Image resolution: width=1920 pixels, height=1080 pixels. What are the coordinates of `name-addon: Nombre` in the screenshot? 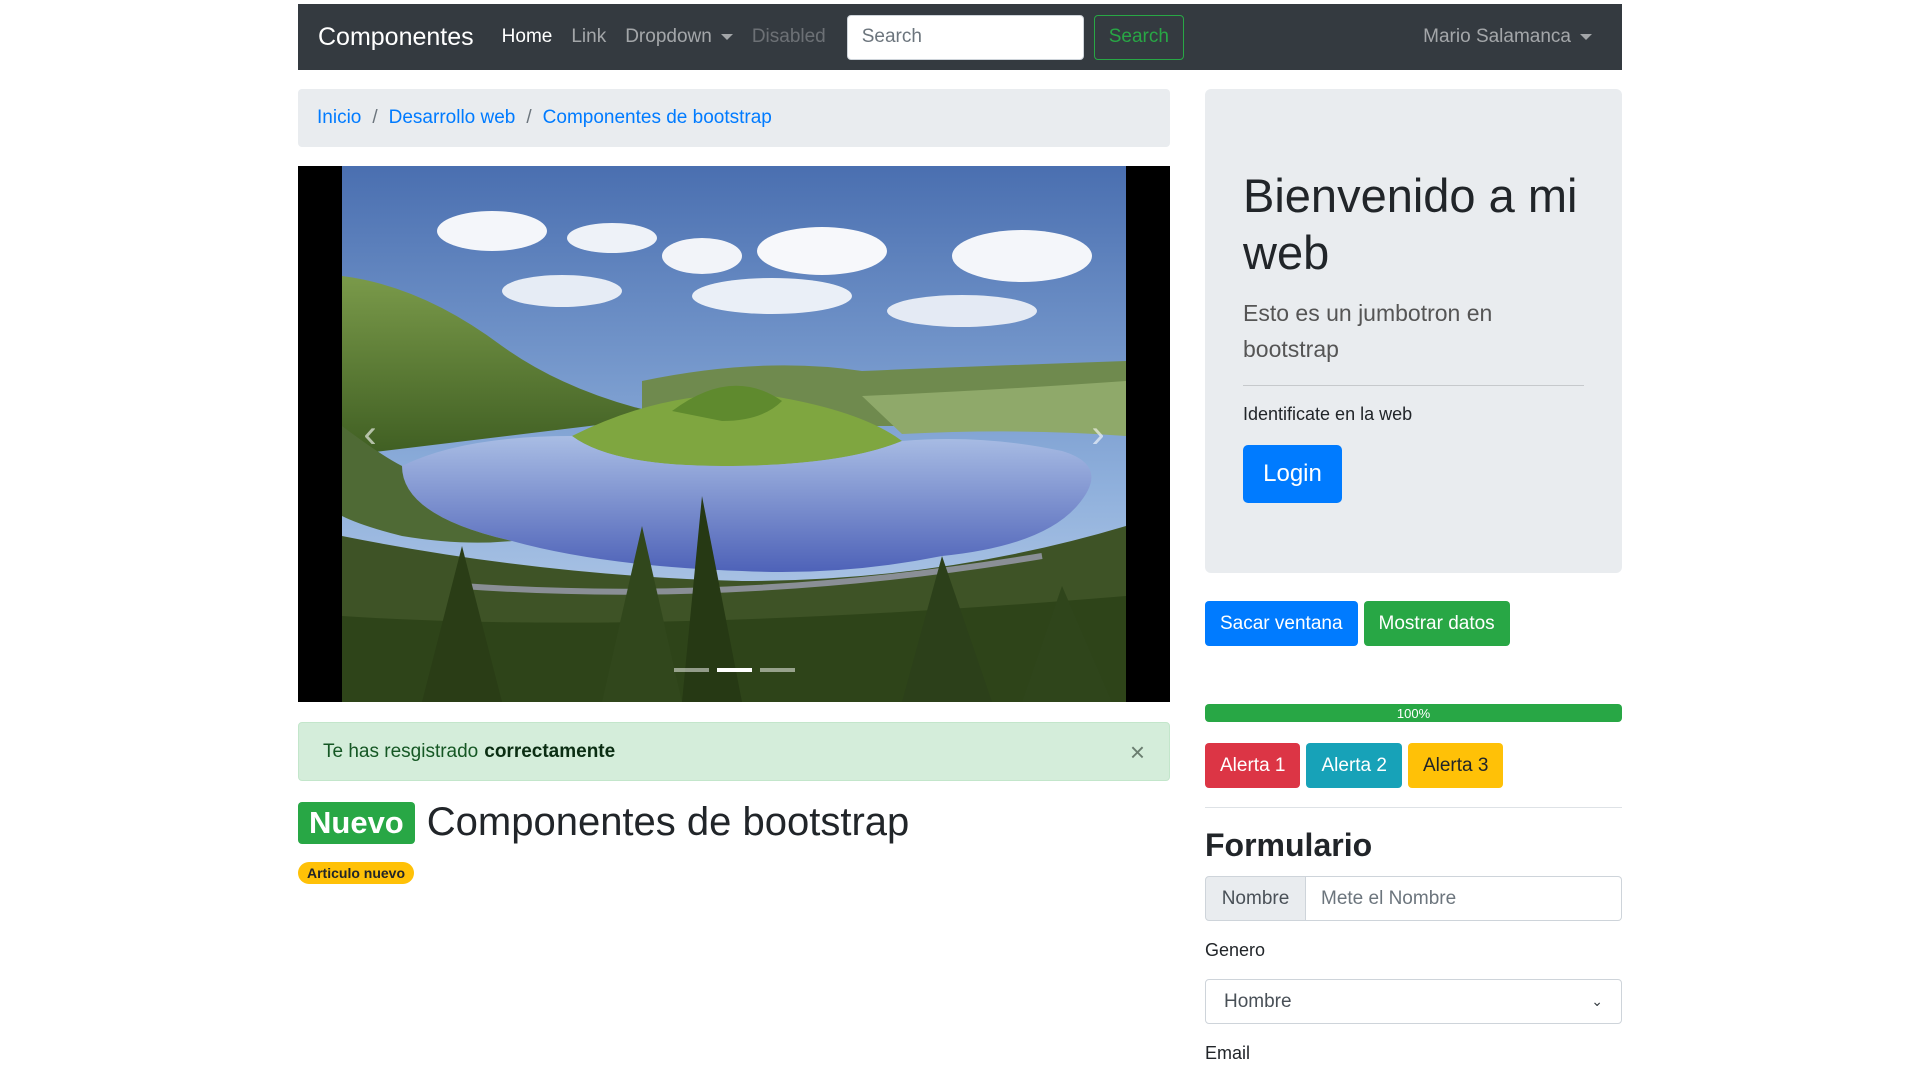 It's located at (1255, 898).